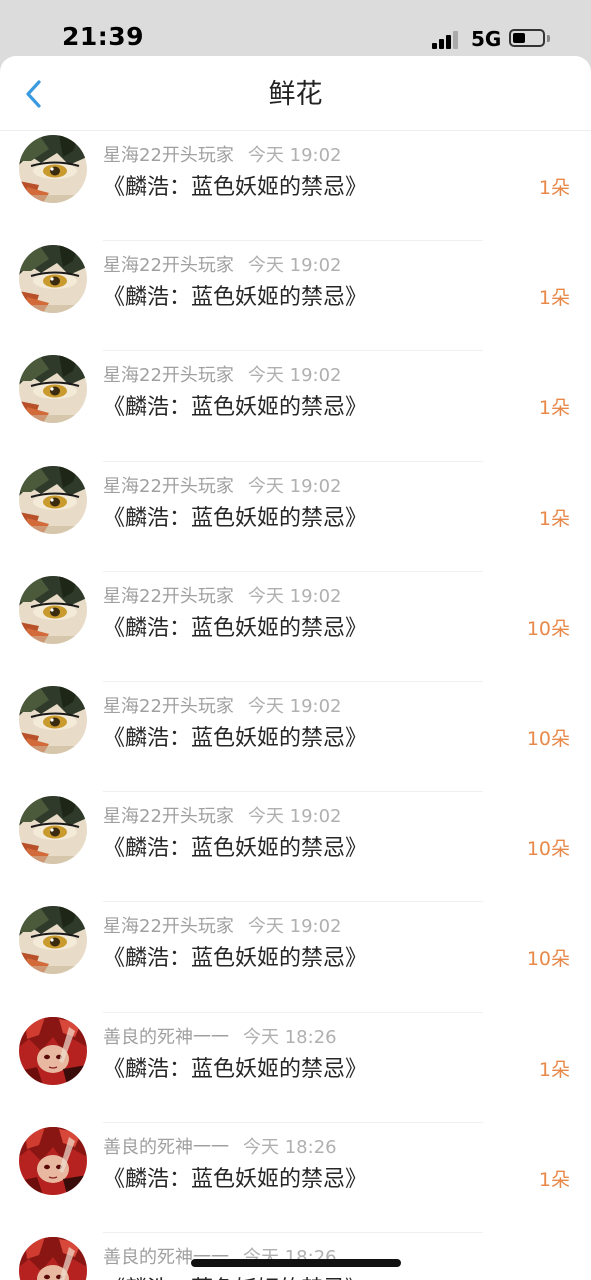 This screenshot has height=1280, width=591. What do you see at coordinates (527, 38) in the screenshot?
I see `battery-icon` at bounding box center [527, 38].